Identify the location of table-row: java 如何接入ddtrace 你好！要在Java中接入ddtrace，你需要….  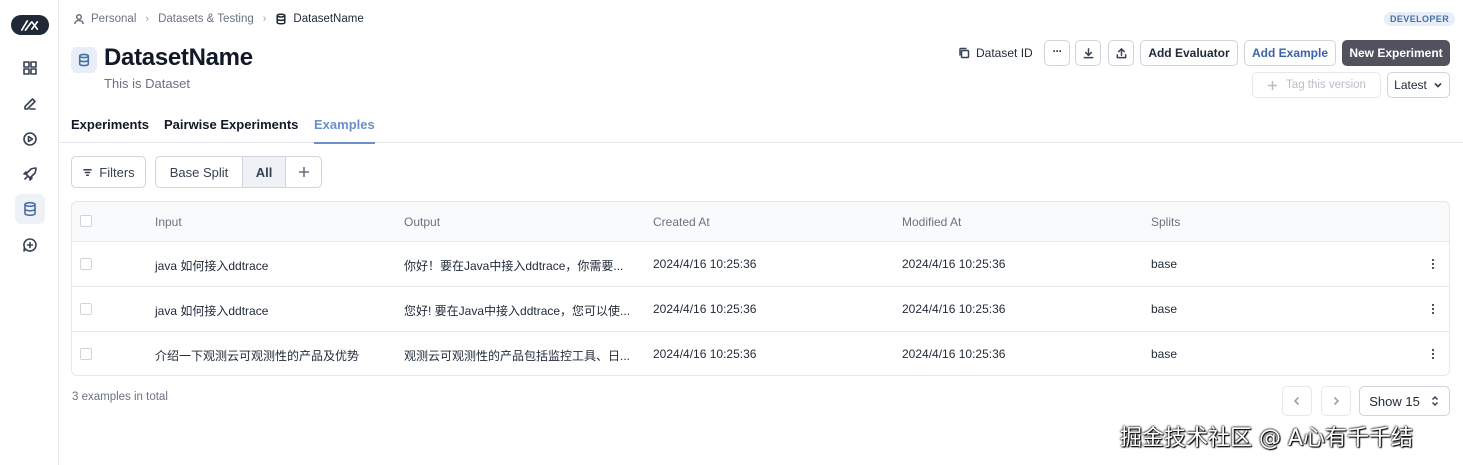
(760, 264).